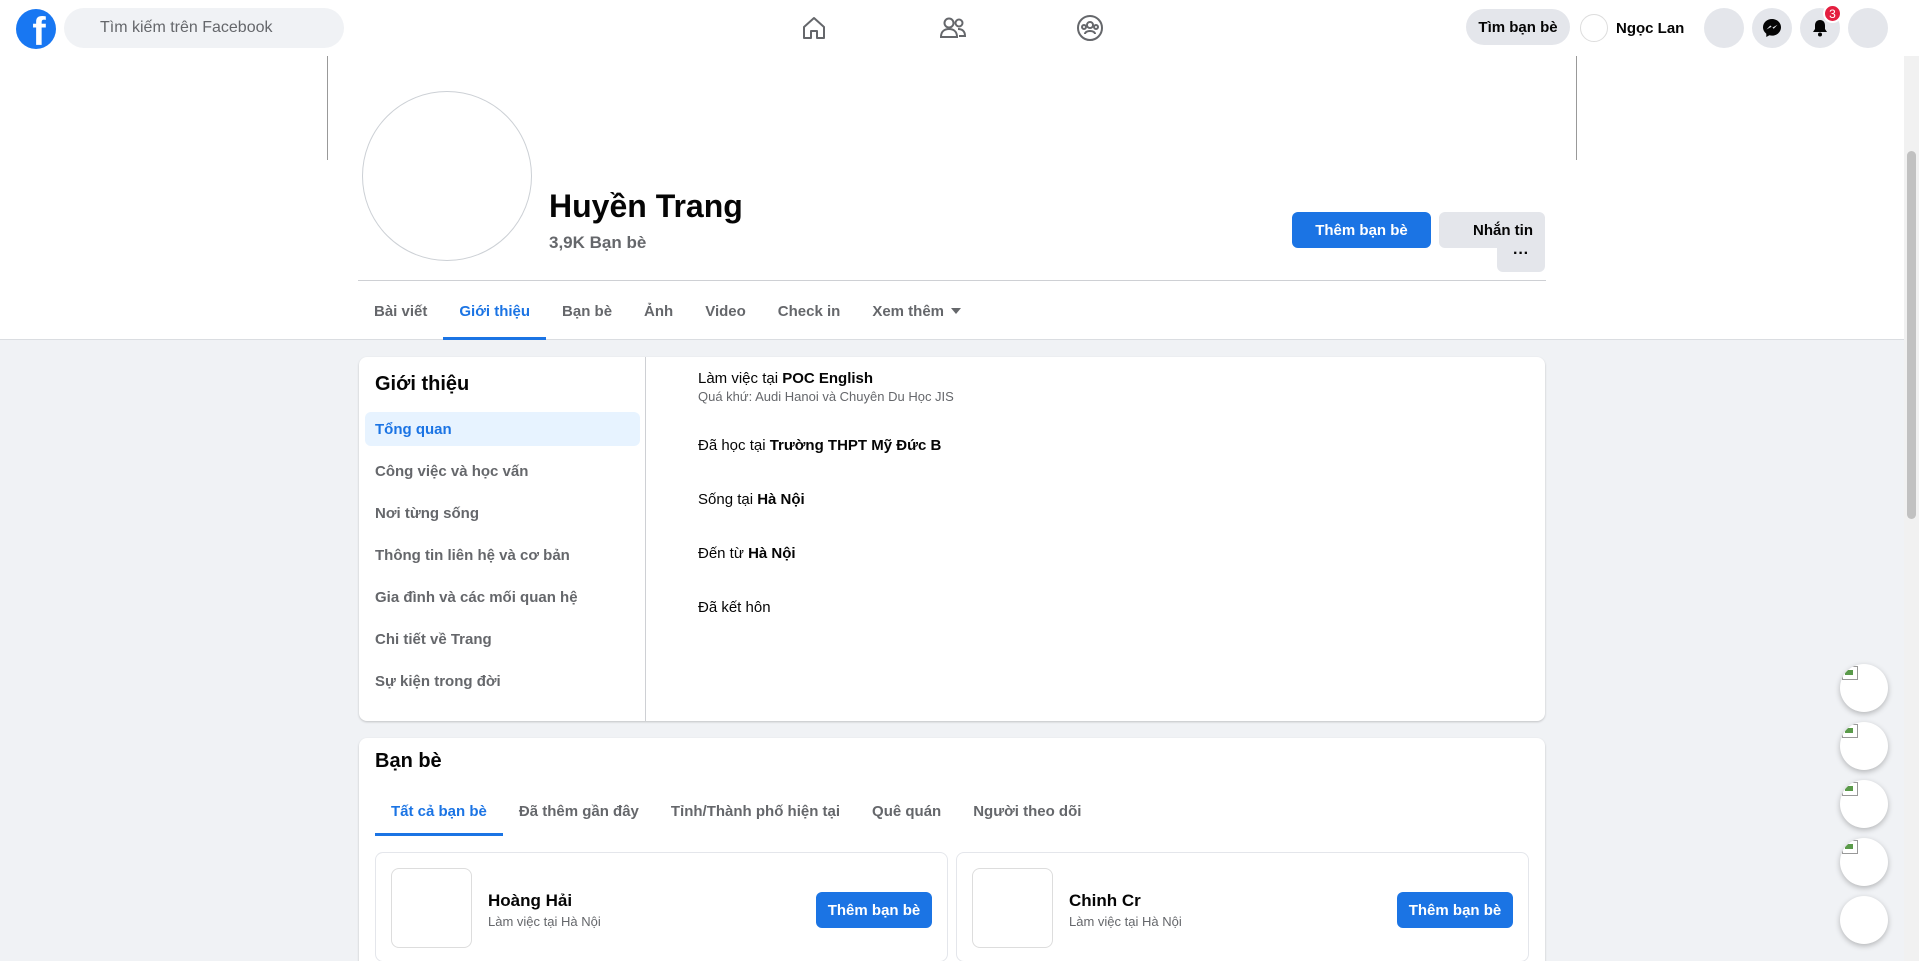 This screenshot has width=1919, height=961. I want to click on tab-photos: Ảnh, so click(658, 311).